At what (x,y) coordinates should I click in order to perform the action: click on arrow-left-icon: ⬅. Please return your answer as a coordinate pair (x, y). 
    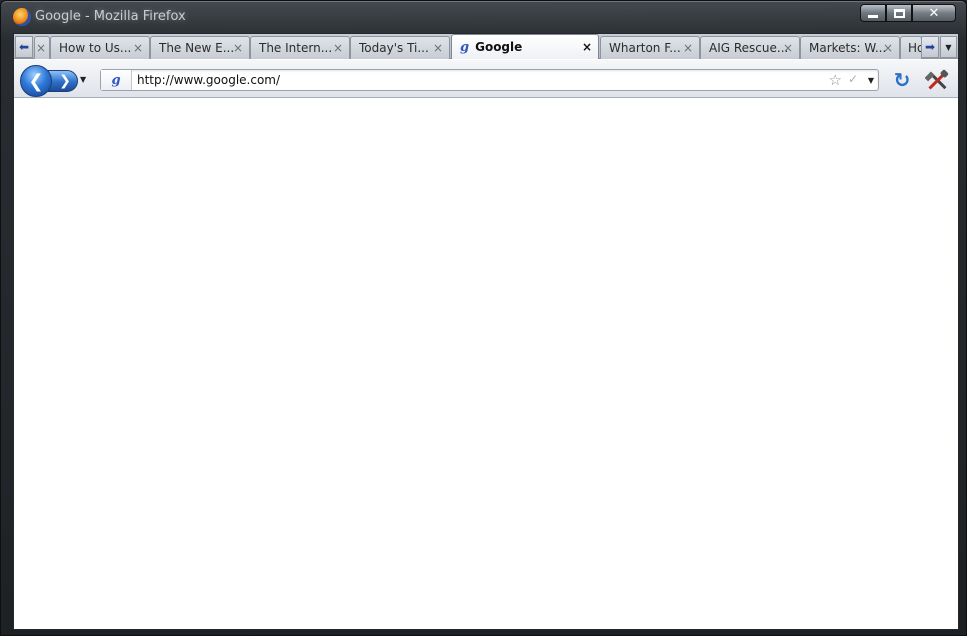
    Looking at the image, I should click on (24, 47).